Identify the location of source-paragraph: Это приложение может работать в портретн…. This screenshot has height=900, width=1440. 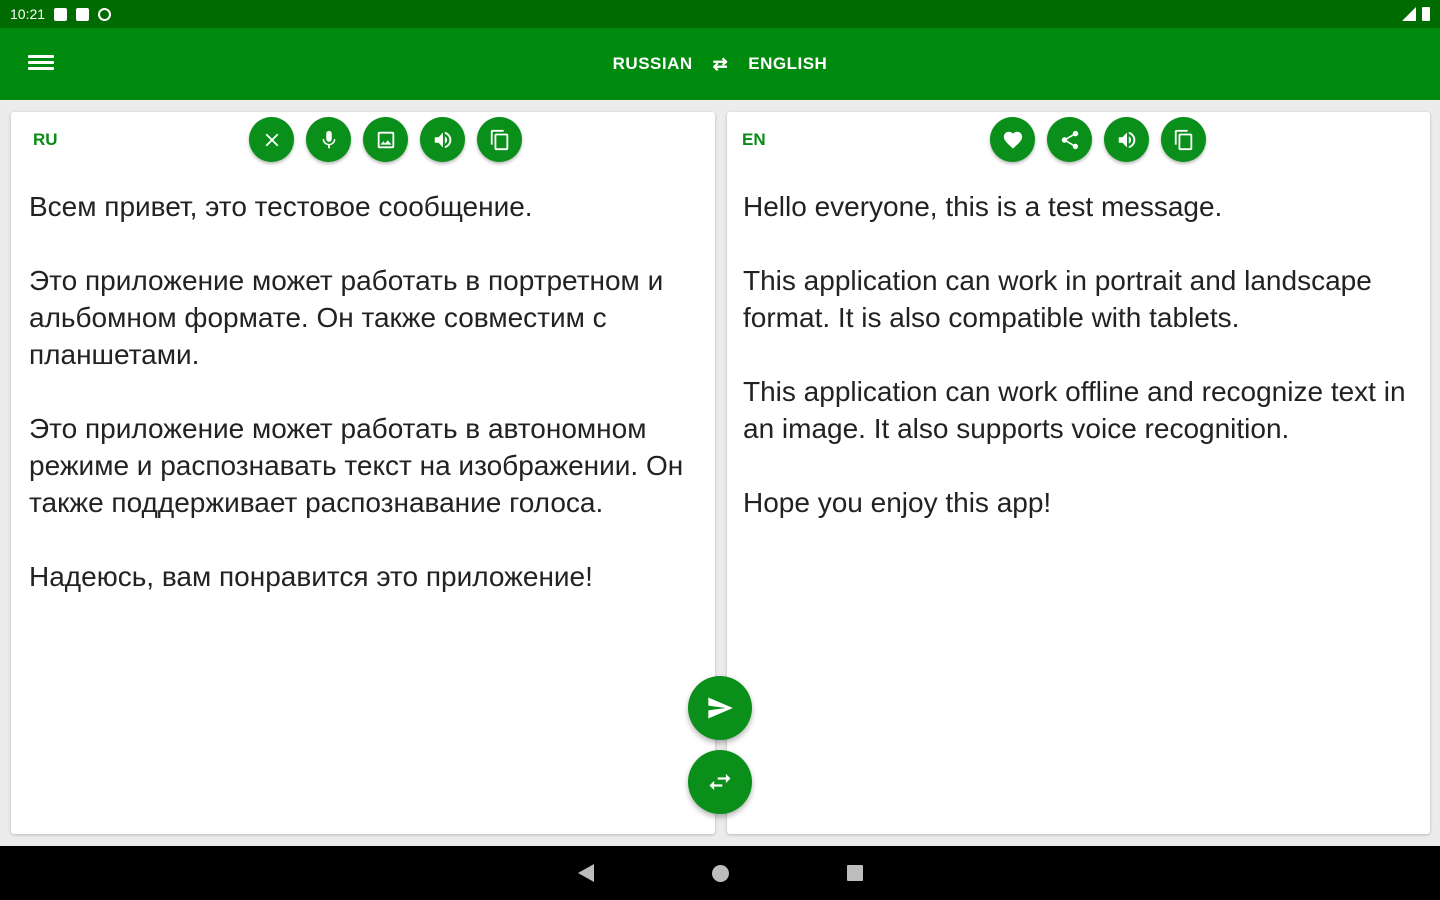
(346, 317).